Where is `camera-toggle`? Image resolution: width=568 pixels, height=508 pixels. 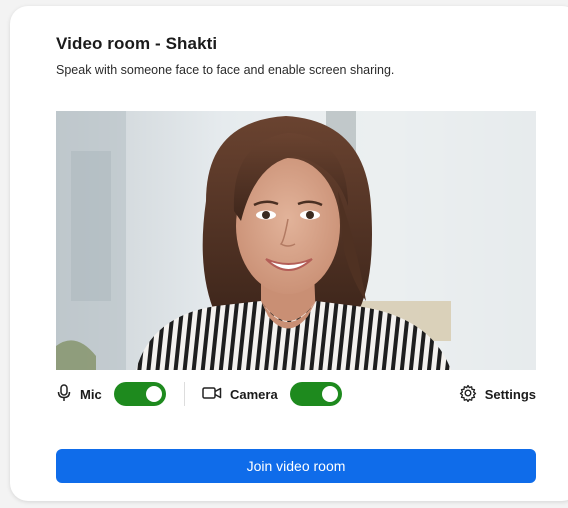
camera-toggle is located at coordinates (315, 394).